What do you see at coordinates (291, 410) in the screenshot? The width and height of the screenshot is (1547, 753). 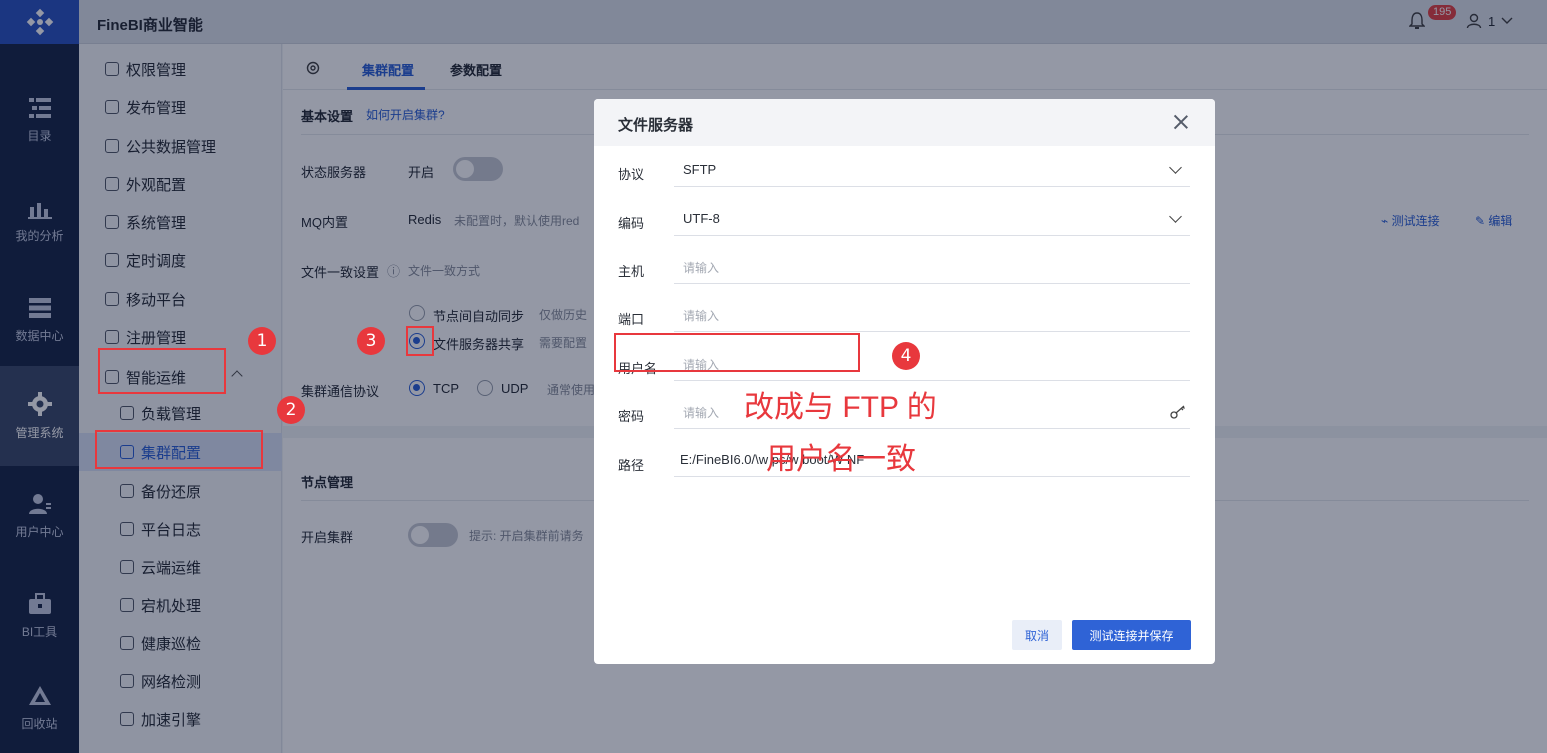 I see `annotation-number-2: 2` at bounding box center [291, 410].